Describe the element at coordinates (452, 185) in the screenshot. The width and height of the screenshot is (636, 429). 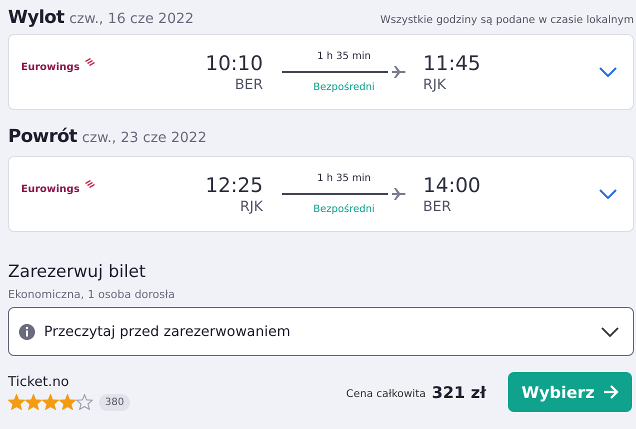
I see `arrival-time: 14:00` at that location.